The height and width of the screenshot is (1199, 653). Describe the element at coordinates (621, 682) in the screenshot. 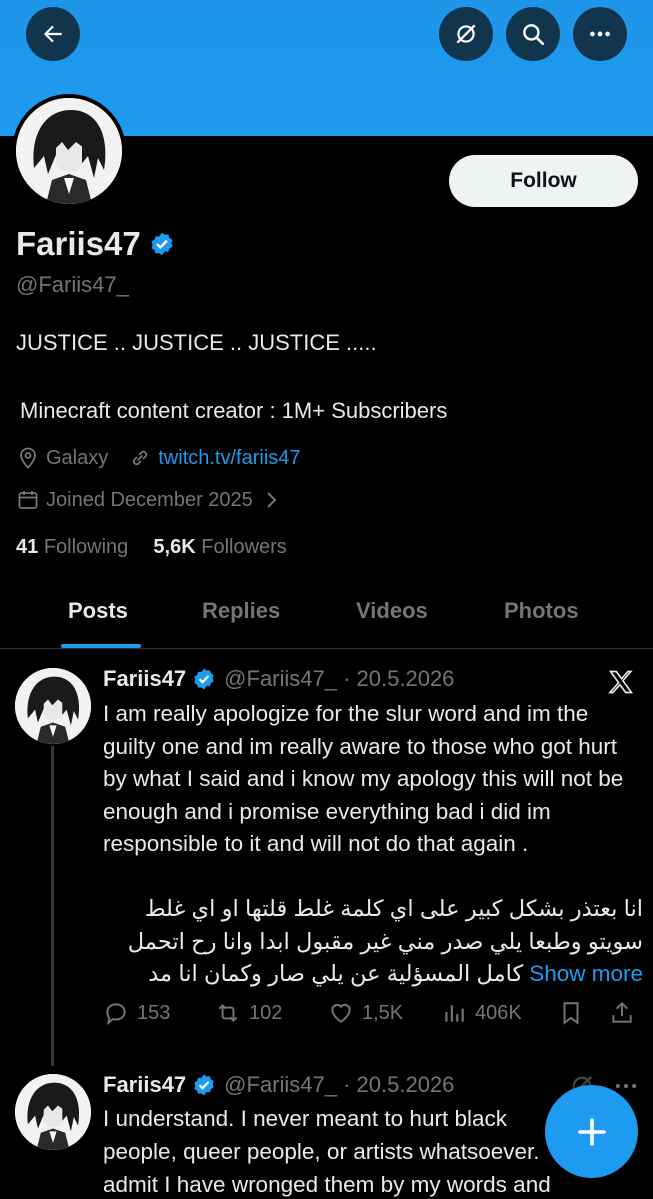

I see `x-logo-icon` at that location.